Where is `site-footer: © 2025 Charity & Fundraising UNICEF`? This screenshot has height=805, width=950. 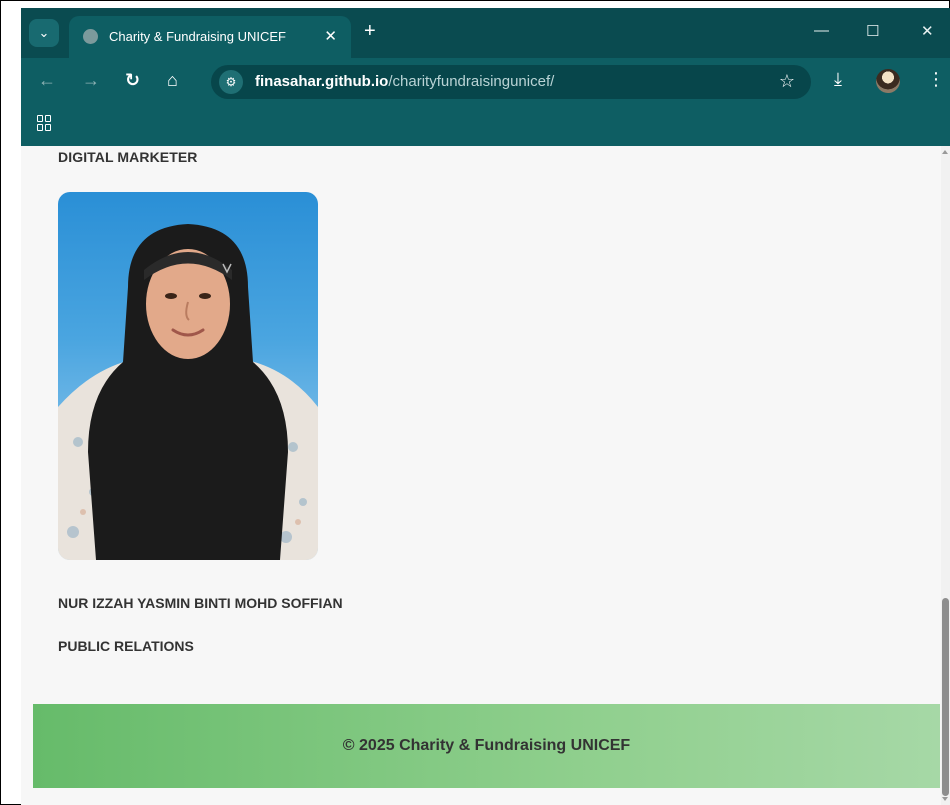 site-footer: © 2025 Charity & Fundraising UNICEF is located at coordinates (486, 746).